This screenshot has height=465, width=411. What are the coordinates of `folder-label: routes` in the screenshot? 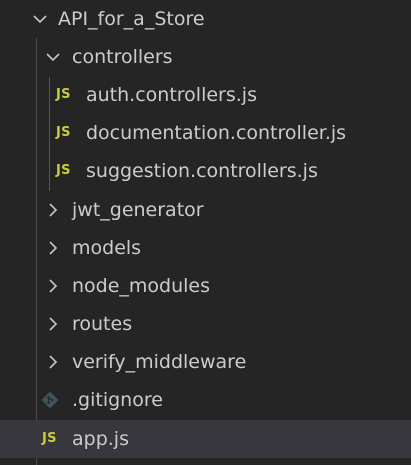 It's located at (102, 324).